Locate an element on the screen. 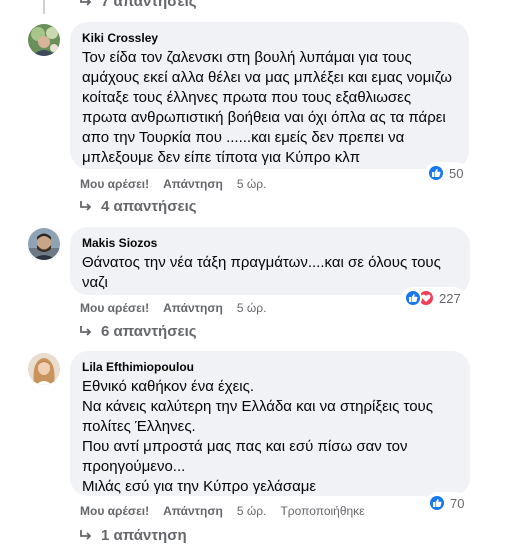 This screenshot has width=513, height=553. comment-author: Lila Efthimiopoulou is located at coordinates (270, 367).